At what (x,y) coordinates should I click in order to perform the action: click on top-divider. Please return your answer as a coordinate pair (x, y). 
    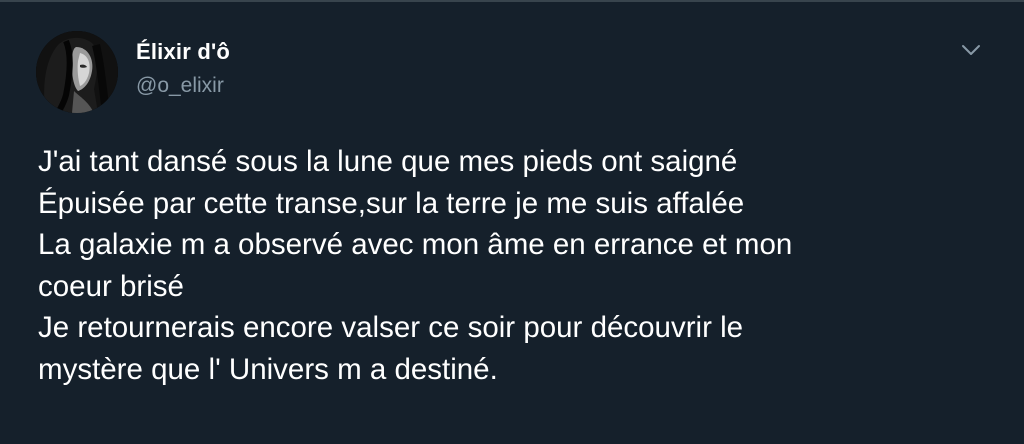
    Looking at the image, I should click on (512, 1).